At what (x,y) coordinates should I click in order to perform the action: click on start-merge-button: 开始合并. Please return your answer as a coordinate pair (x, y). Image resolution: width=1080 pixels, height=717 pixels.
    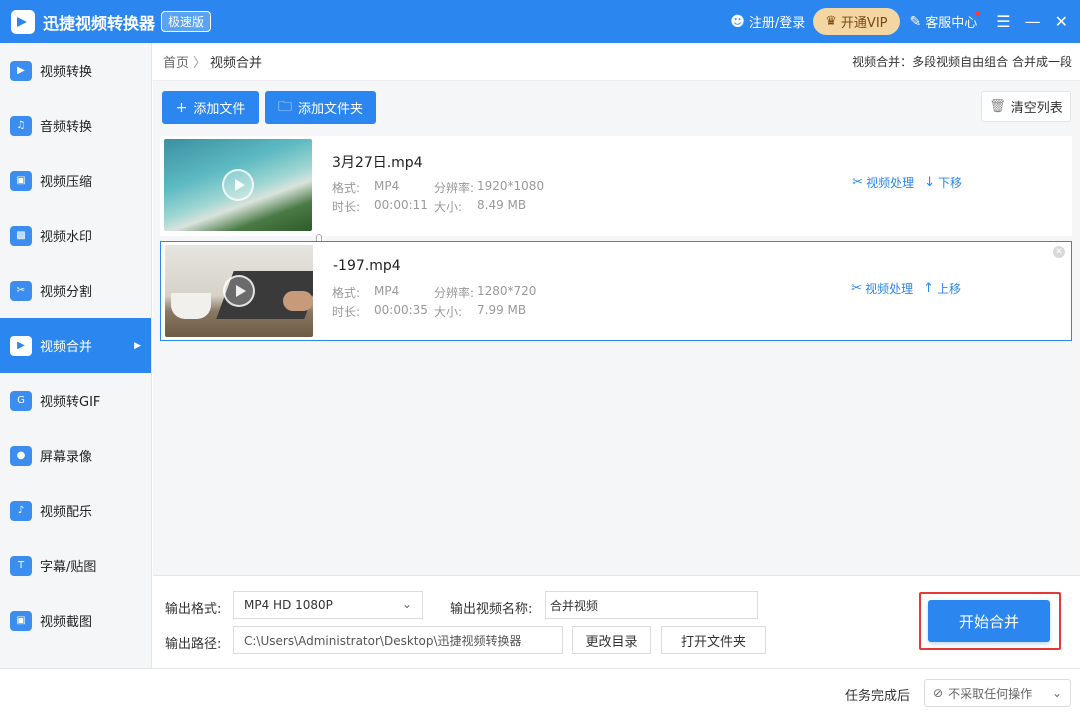
    Looking at the image, I should click on (989, 621).